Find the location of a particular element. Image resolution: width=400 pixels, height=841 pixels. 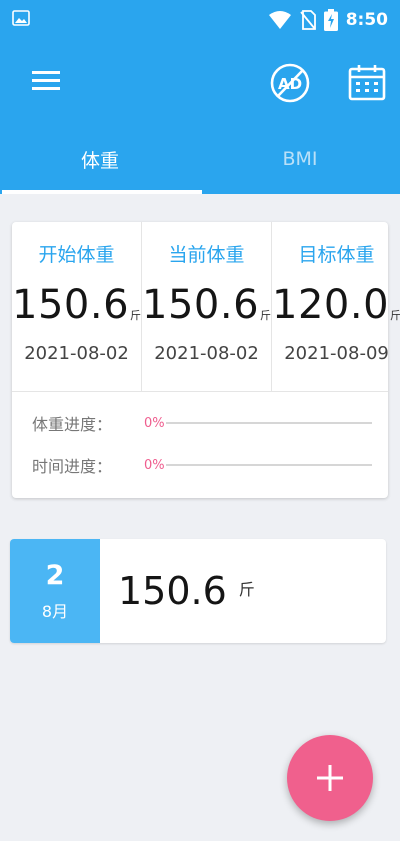

gallery-notification-icon is located at coordinates (21, 20).